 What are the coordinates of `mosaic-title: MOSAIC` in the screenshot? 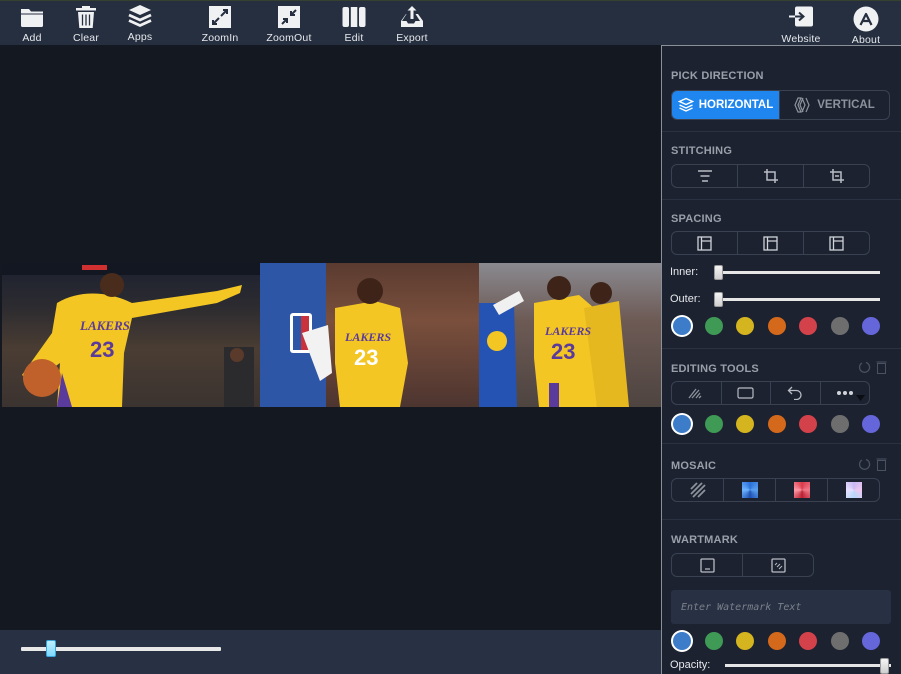 It's located at (694, 466).